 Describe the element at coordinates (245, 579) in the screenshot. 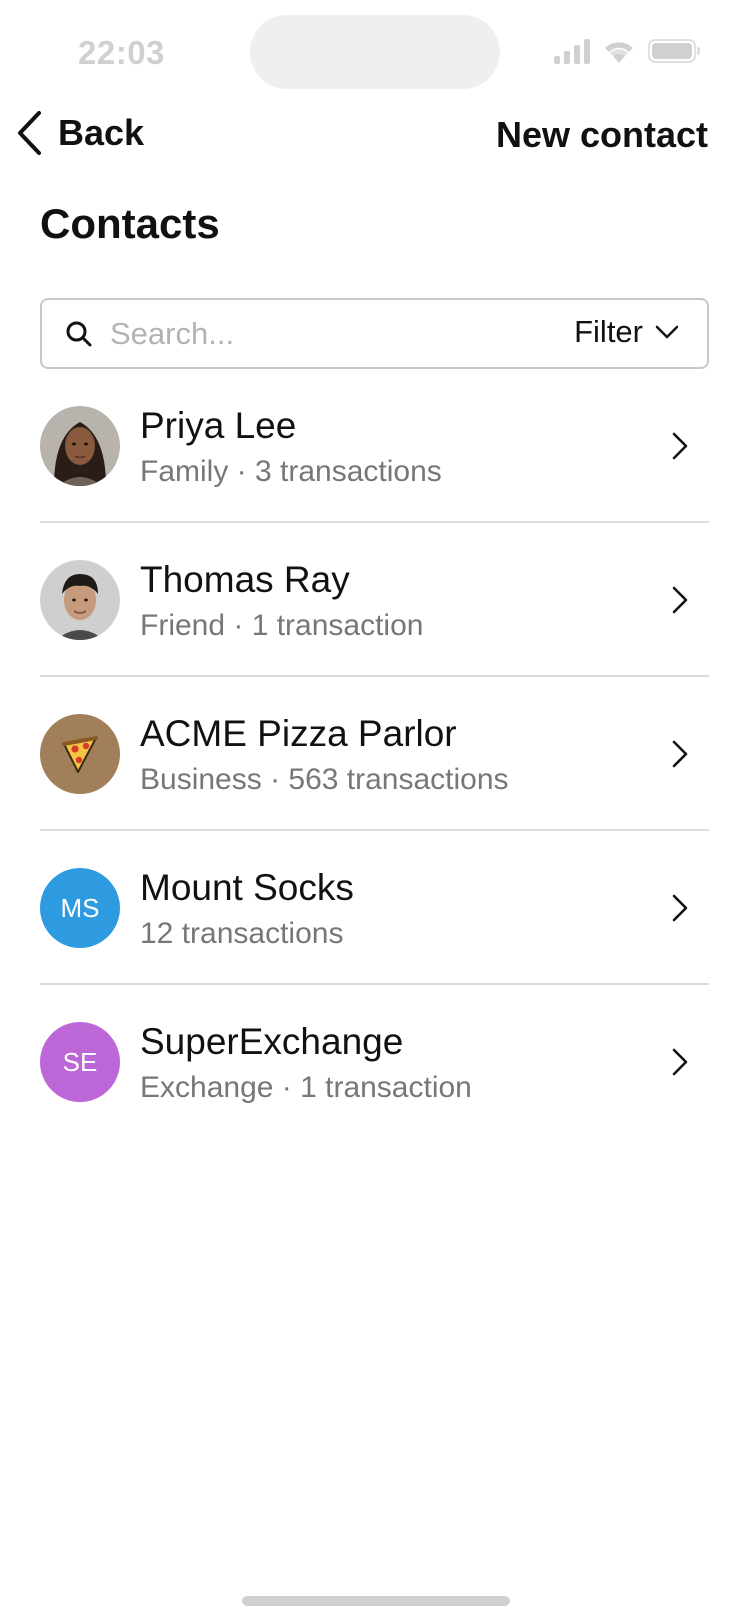

I see `contact-name: Thomas Ray` at that location.